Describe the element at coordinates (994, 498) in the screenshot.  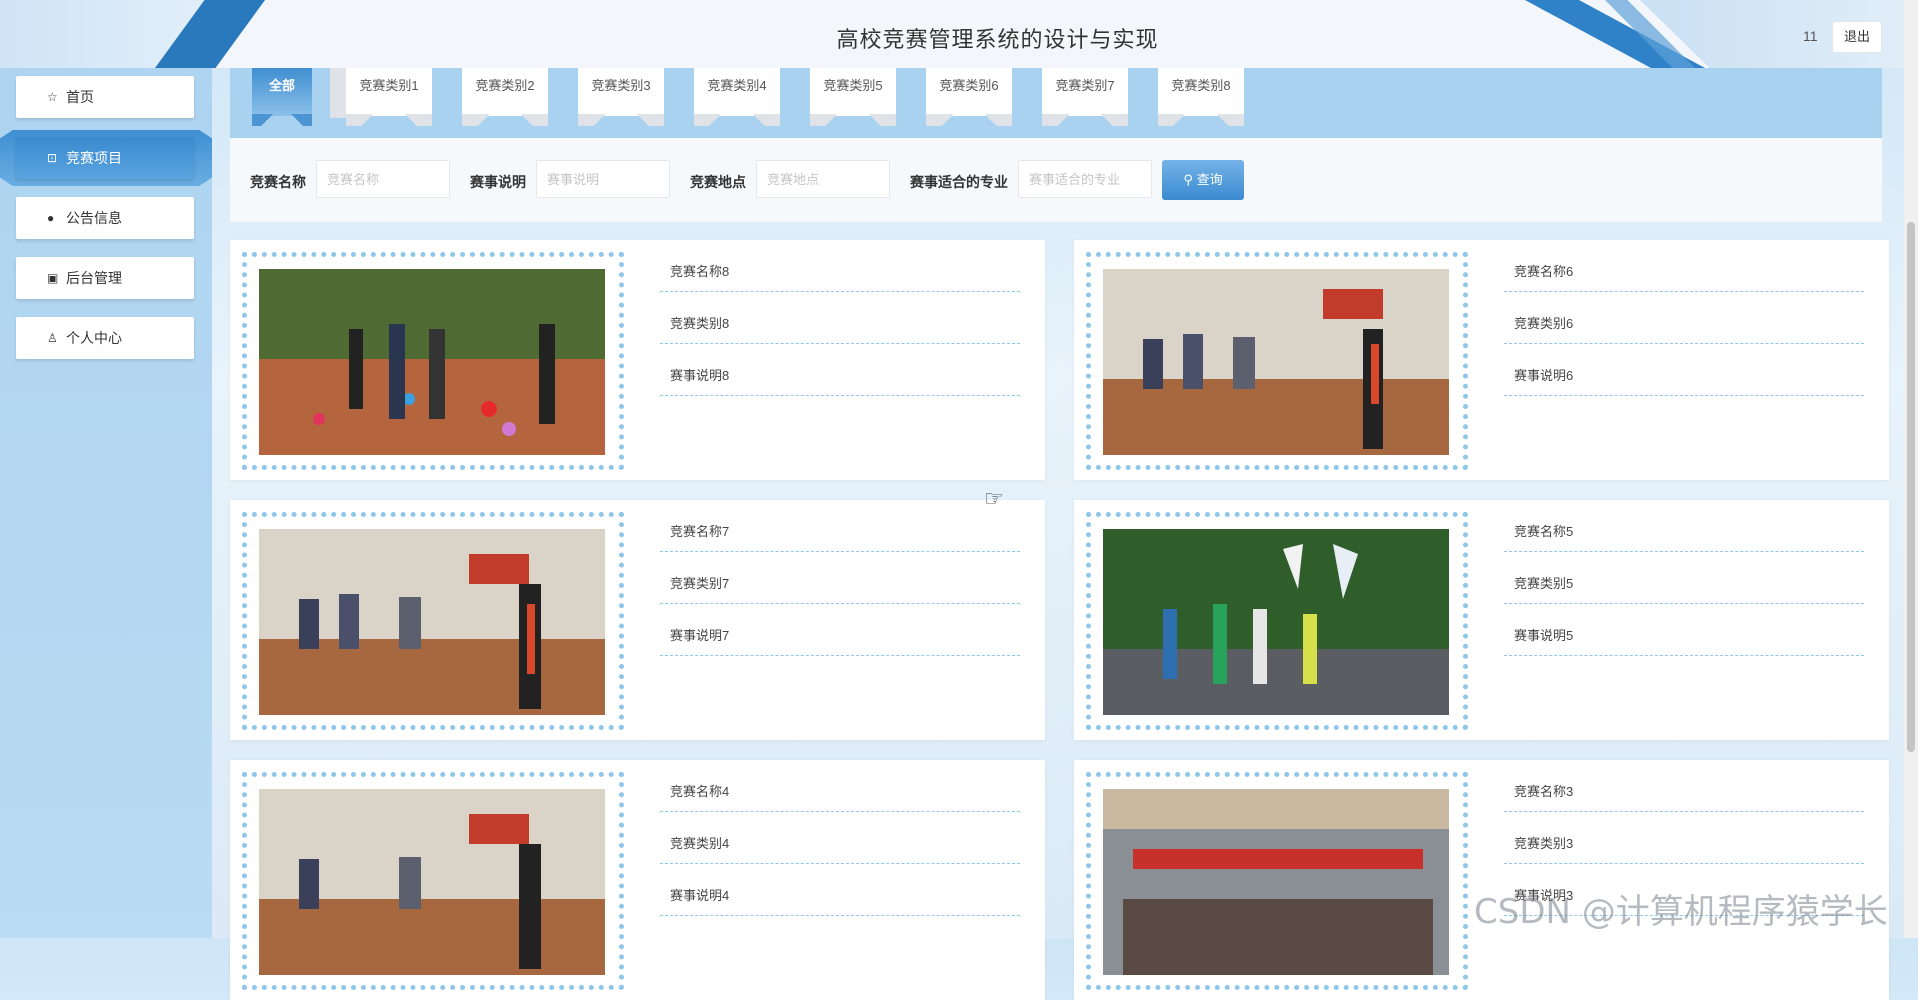
I see `mouse-cursor-icon: ☞` at that location.